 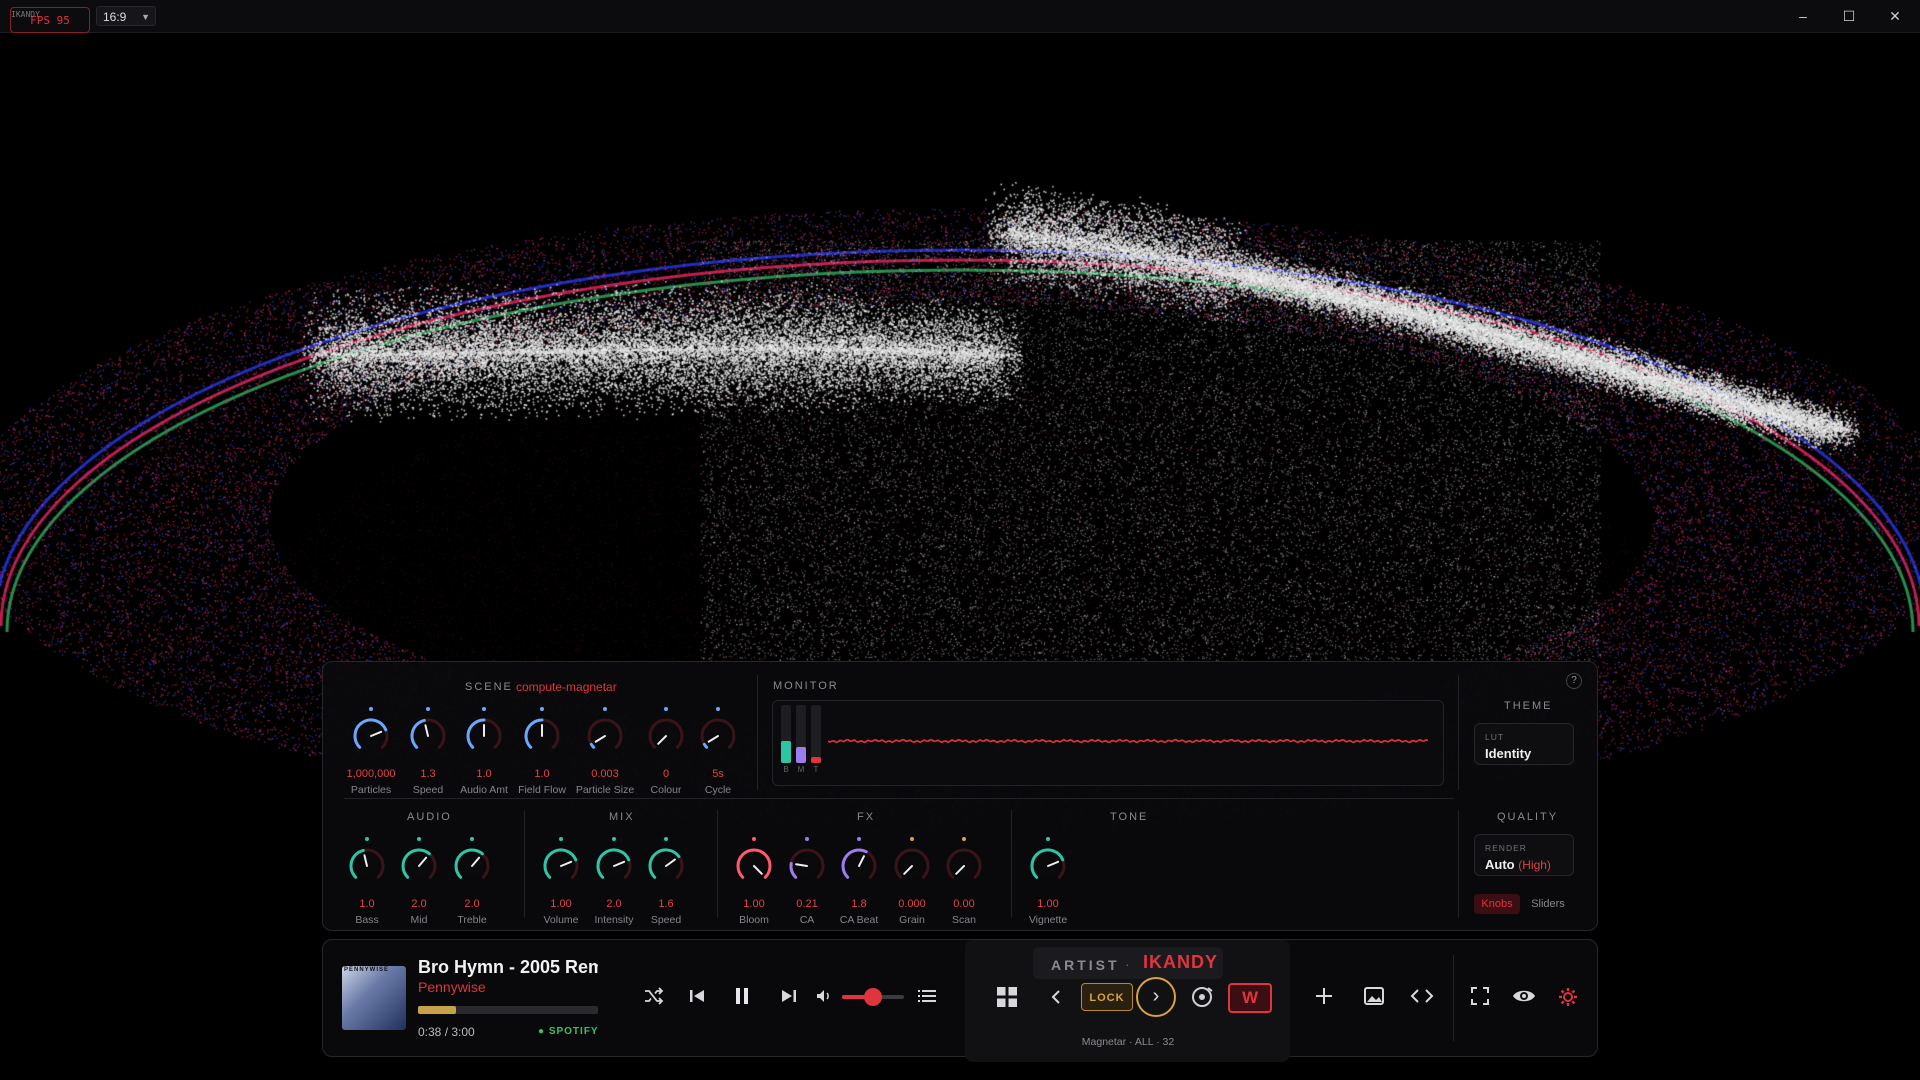 I want to click on w-button: W, so click(x=1250, y=998).